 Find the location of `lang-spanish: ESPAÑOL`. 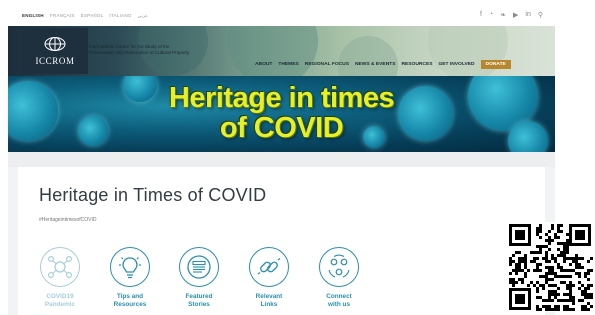

lang-spanish: ESPAÑOL is located at coordinates (92, 16).